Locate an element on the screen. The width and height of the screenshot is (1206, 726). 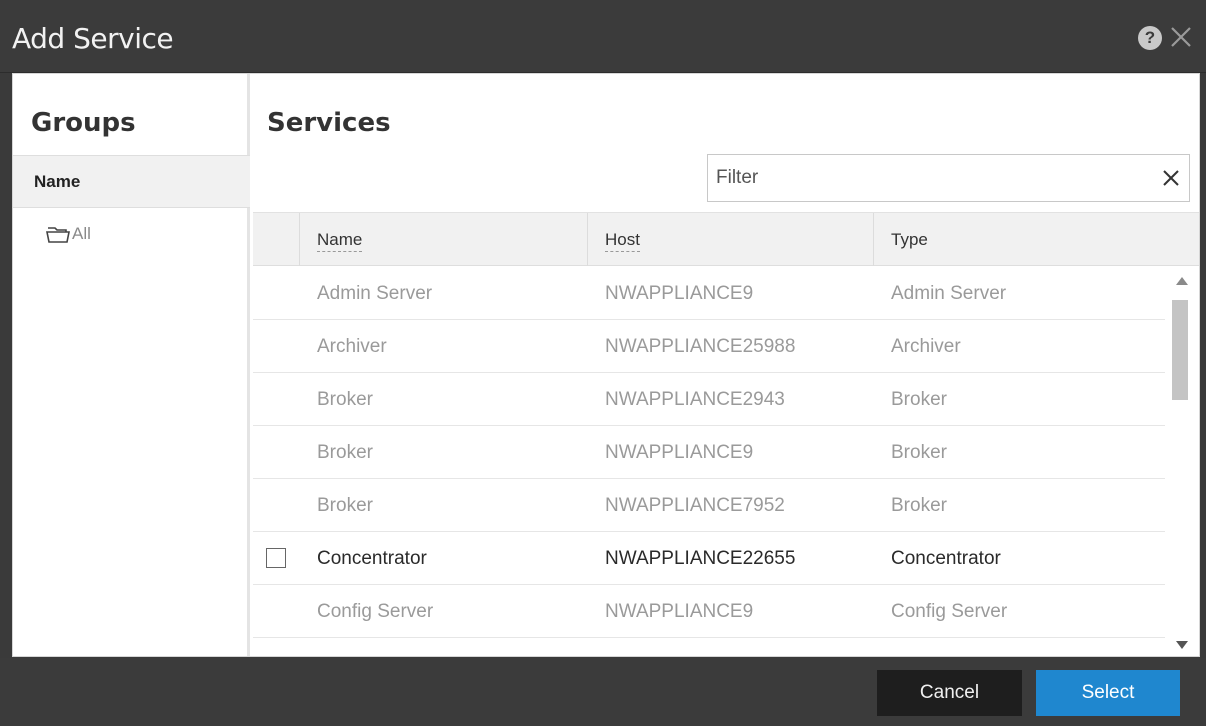
row-checkbox is located at coordinates (276, 558).